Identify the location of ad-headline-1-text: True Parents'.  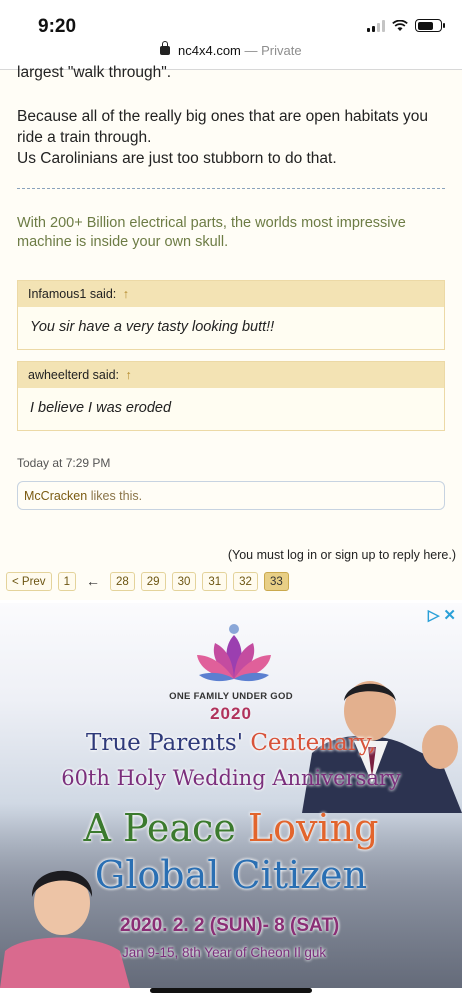
(168, 743).